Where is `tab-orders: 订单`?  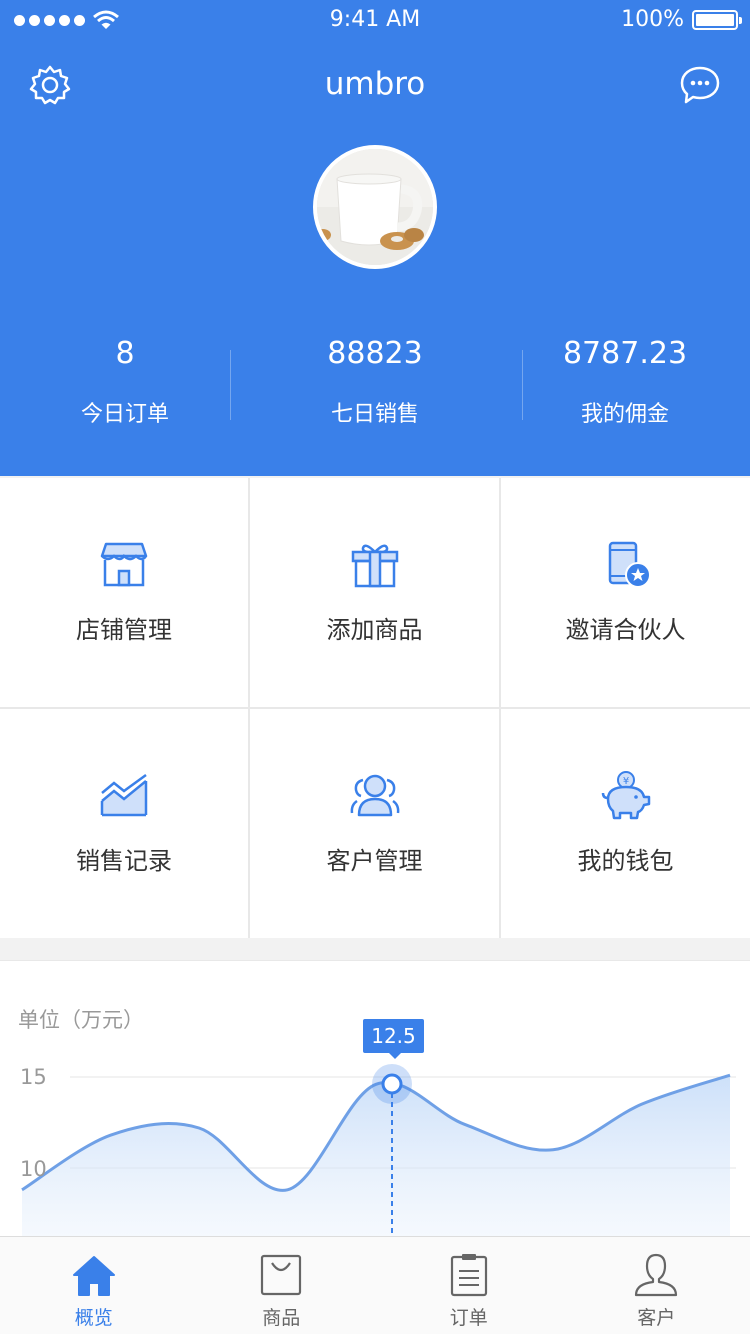 tab-orders: 订单 is located at coordinates (469, 1285).